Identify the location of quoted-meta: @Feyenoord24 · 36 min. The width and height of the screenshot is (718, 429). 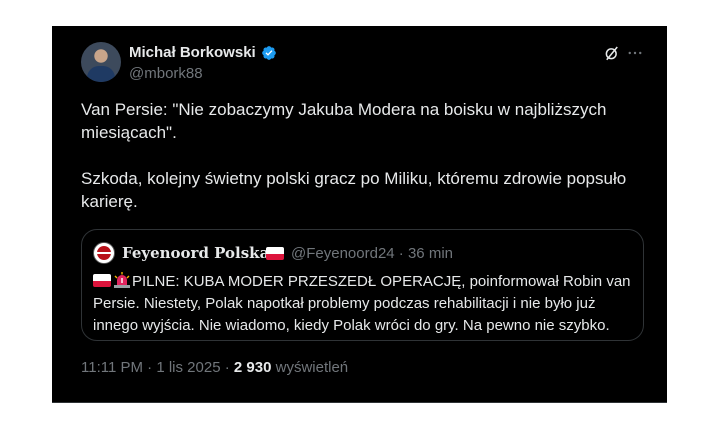
(372, 253).